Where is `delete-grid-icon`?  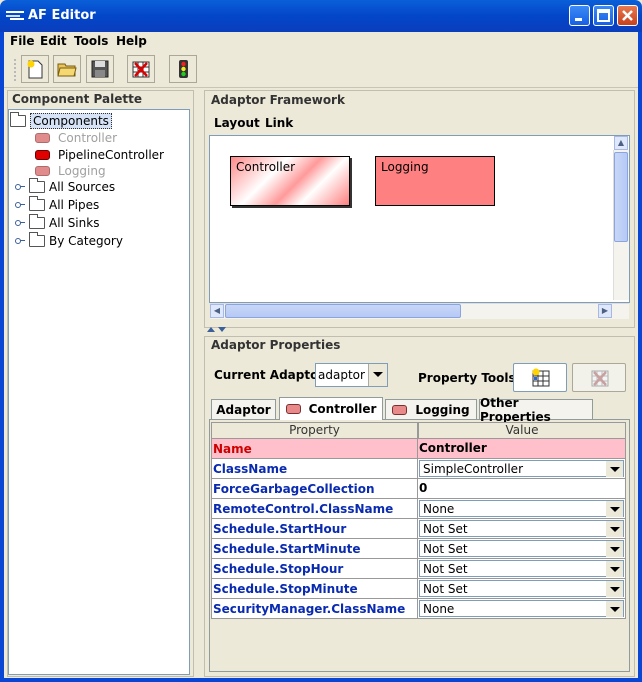
delete-grid-icon is located at coordinates (141, 69).